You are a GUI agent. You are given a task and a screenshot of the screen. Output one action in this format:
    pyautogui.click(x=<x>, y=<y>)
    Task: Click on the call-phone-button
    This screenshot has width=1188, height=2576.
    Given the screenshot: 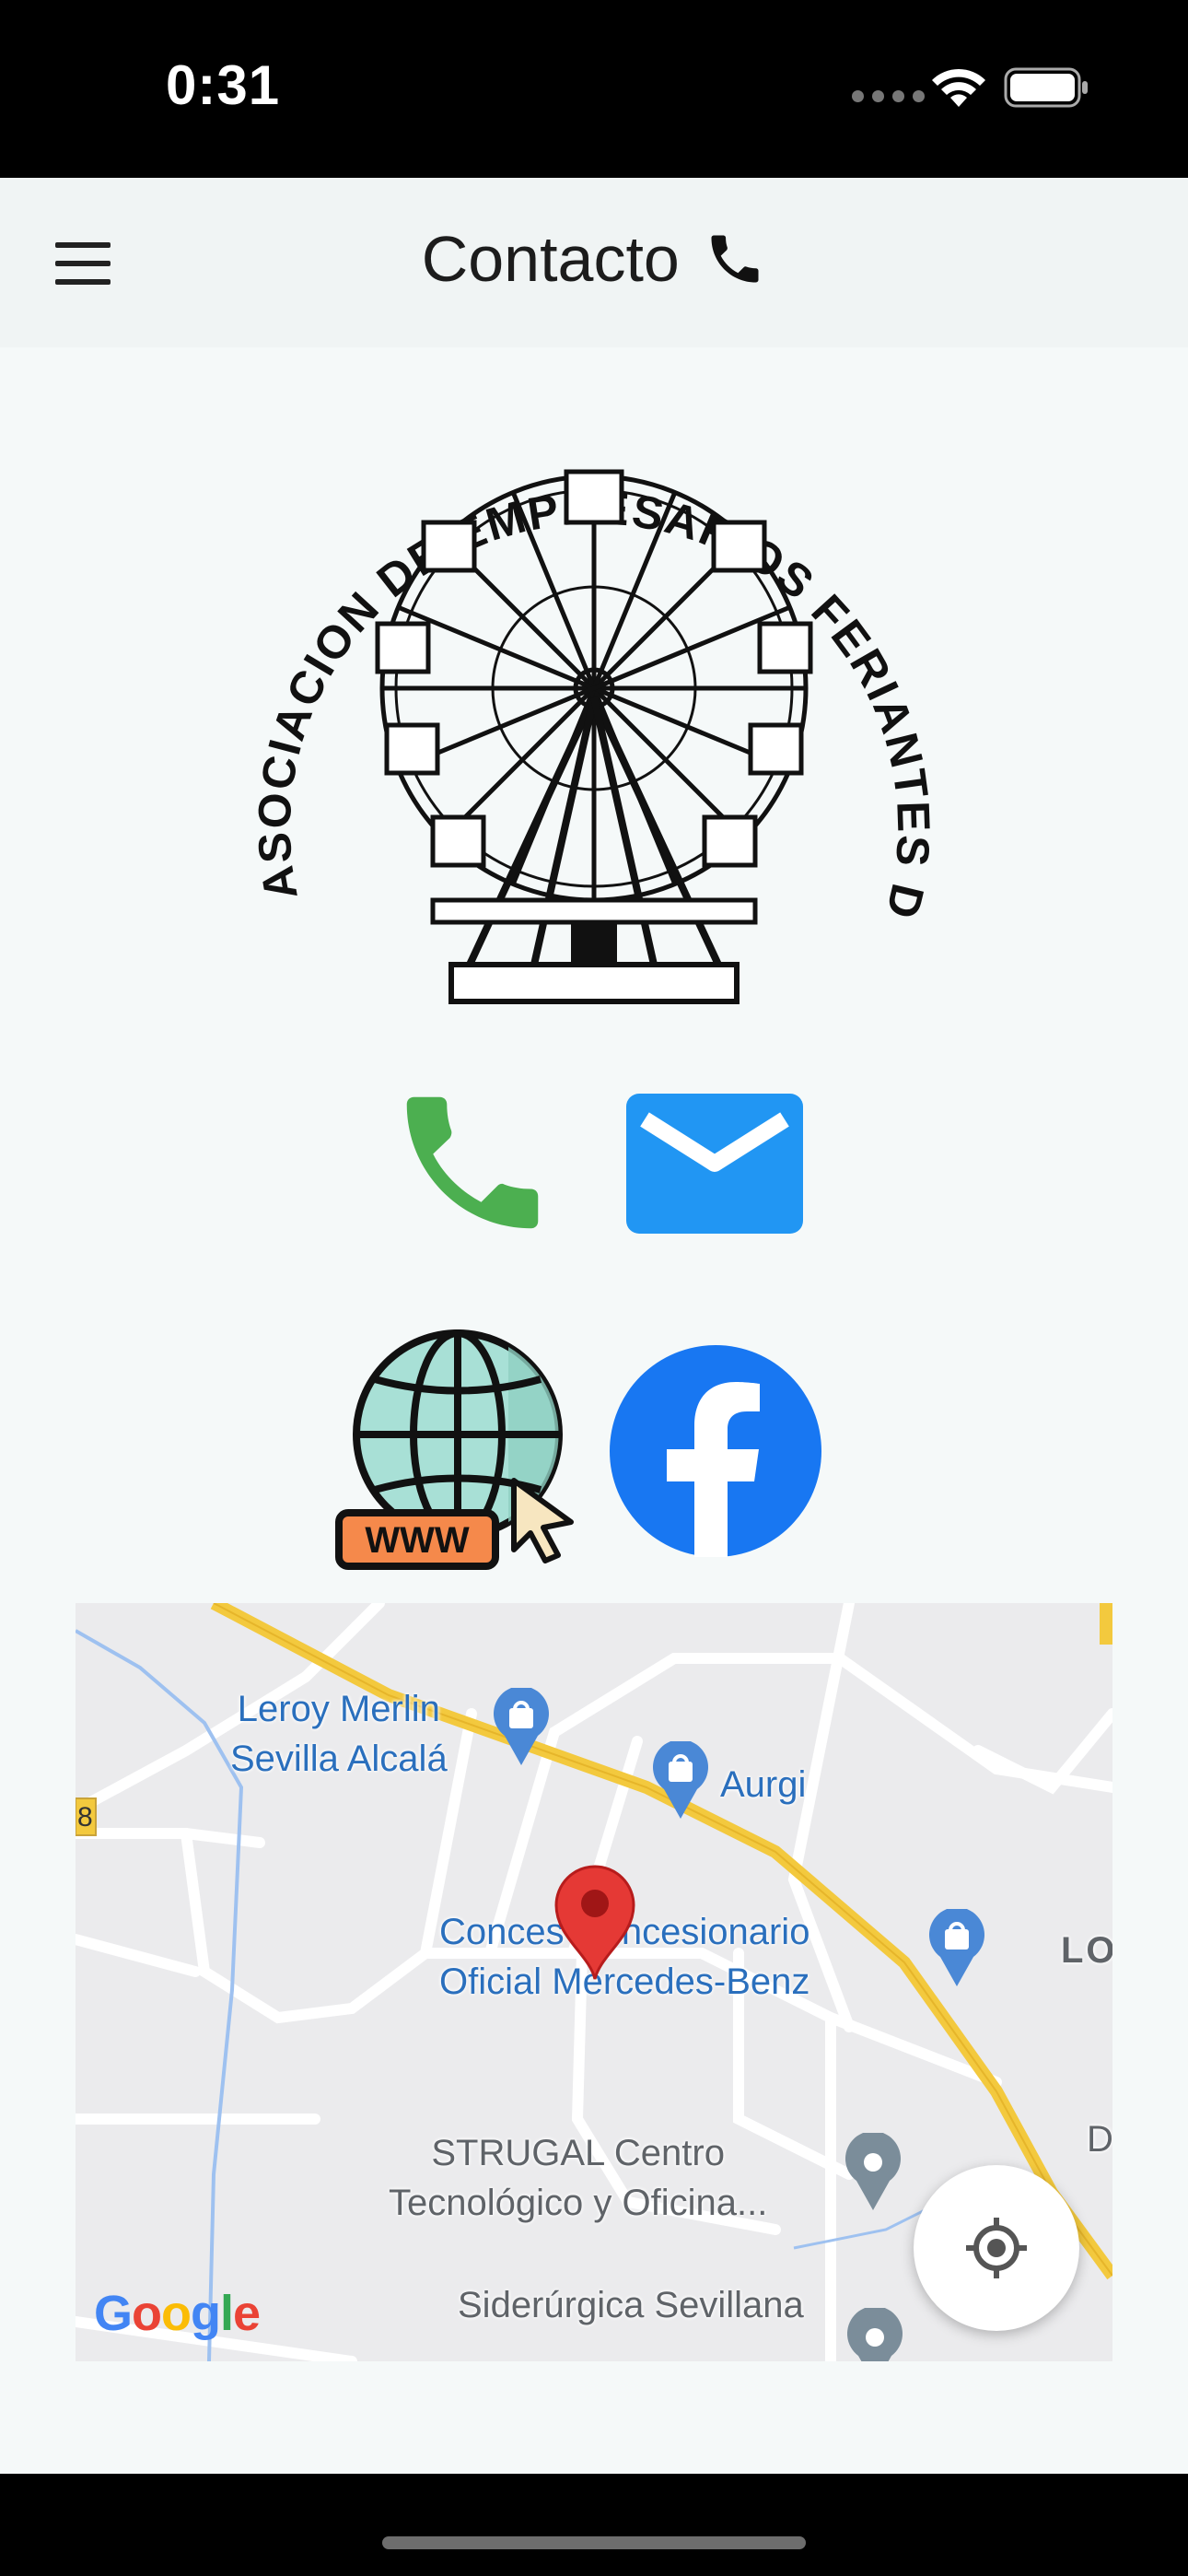 What is the action you would take?
    pyautogui.click(x=473, y=1162)
    